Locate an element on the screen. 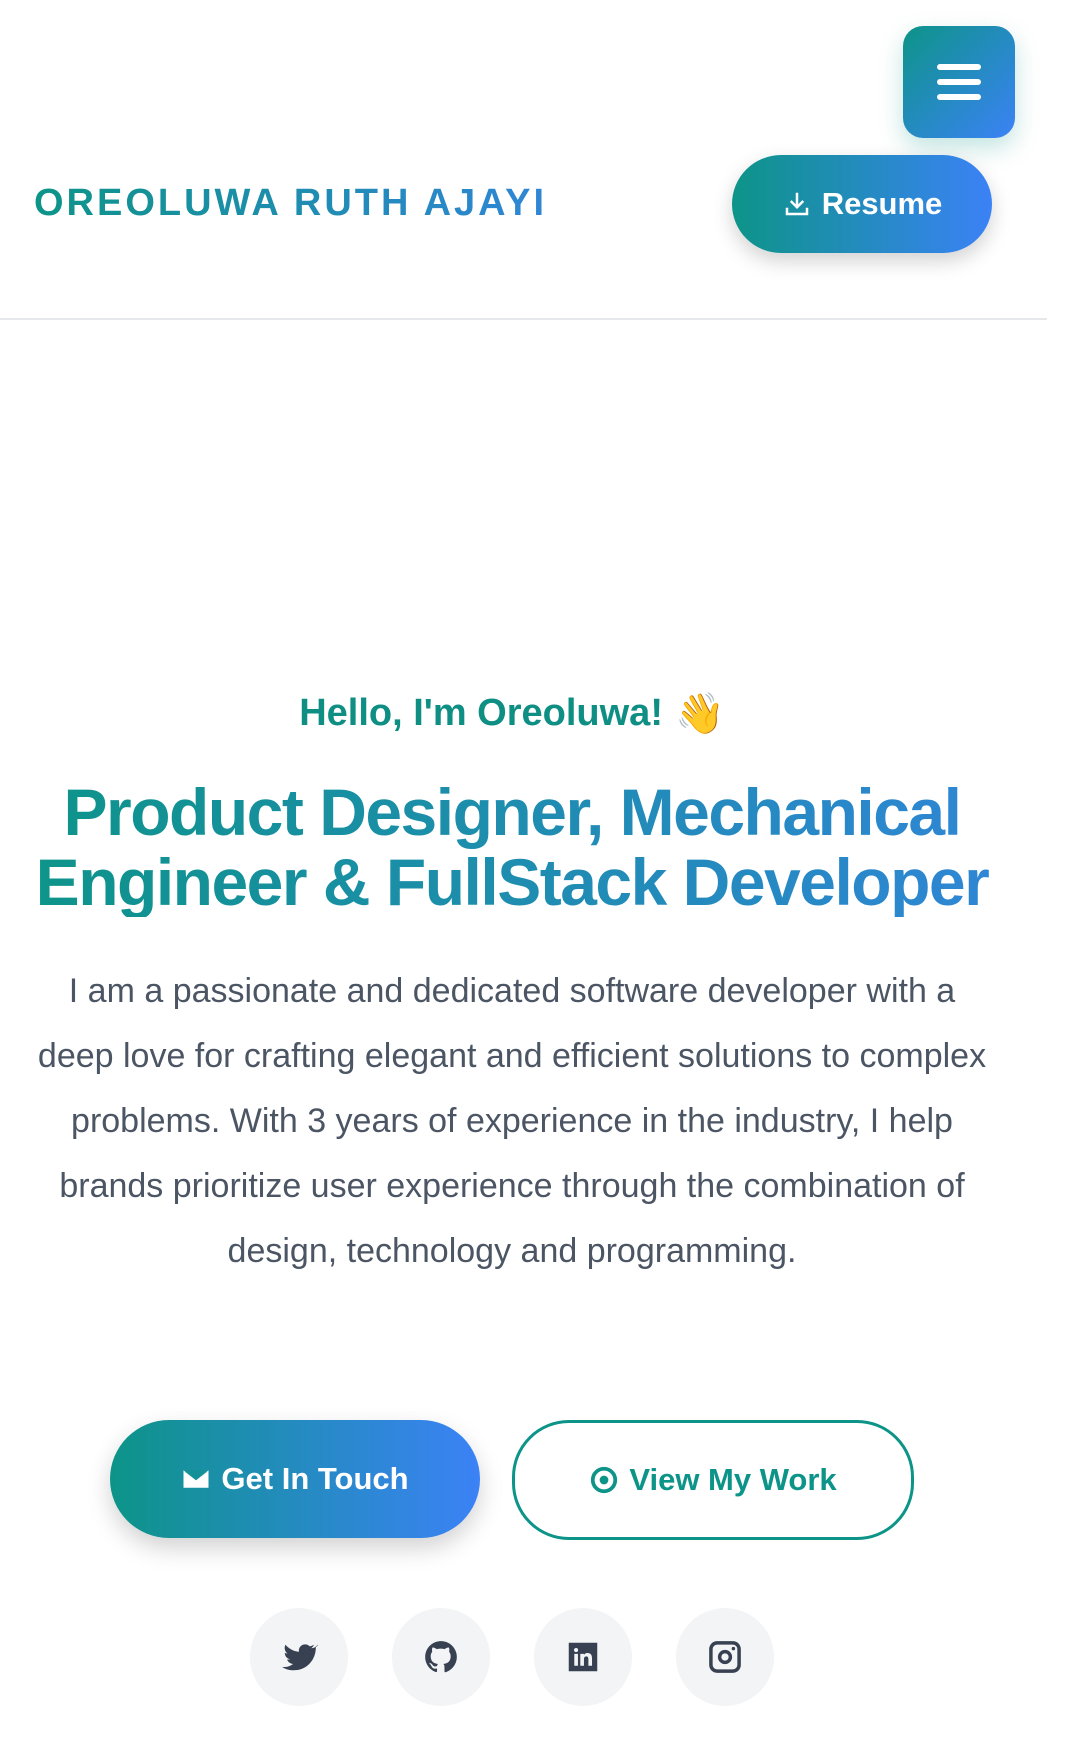  view-my-work-button: View My Work is located at coordinates (713, 1480).